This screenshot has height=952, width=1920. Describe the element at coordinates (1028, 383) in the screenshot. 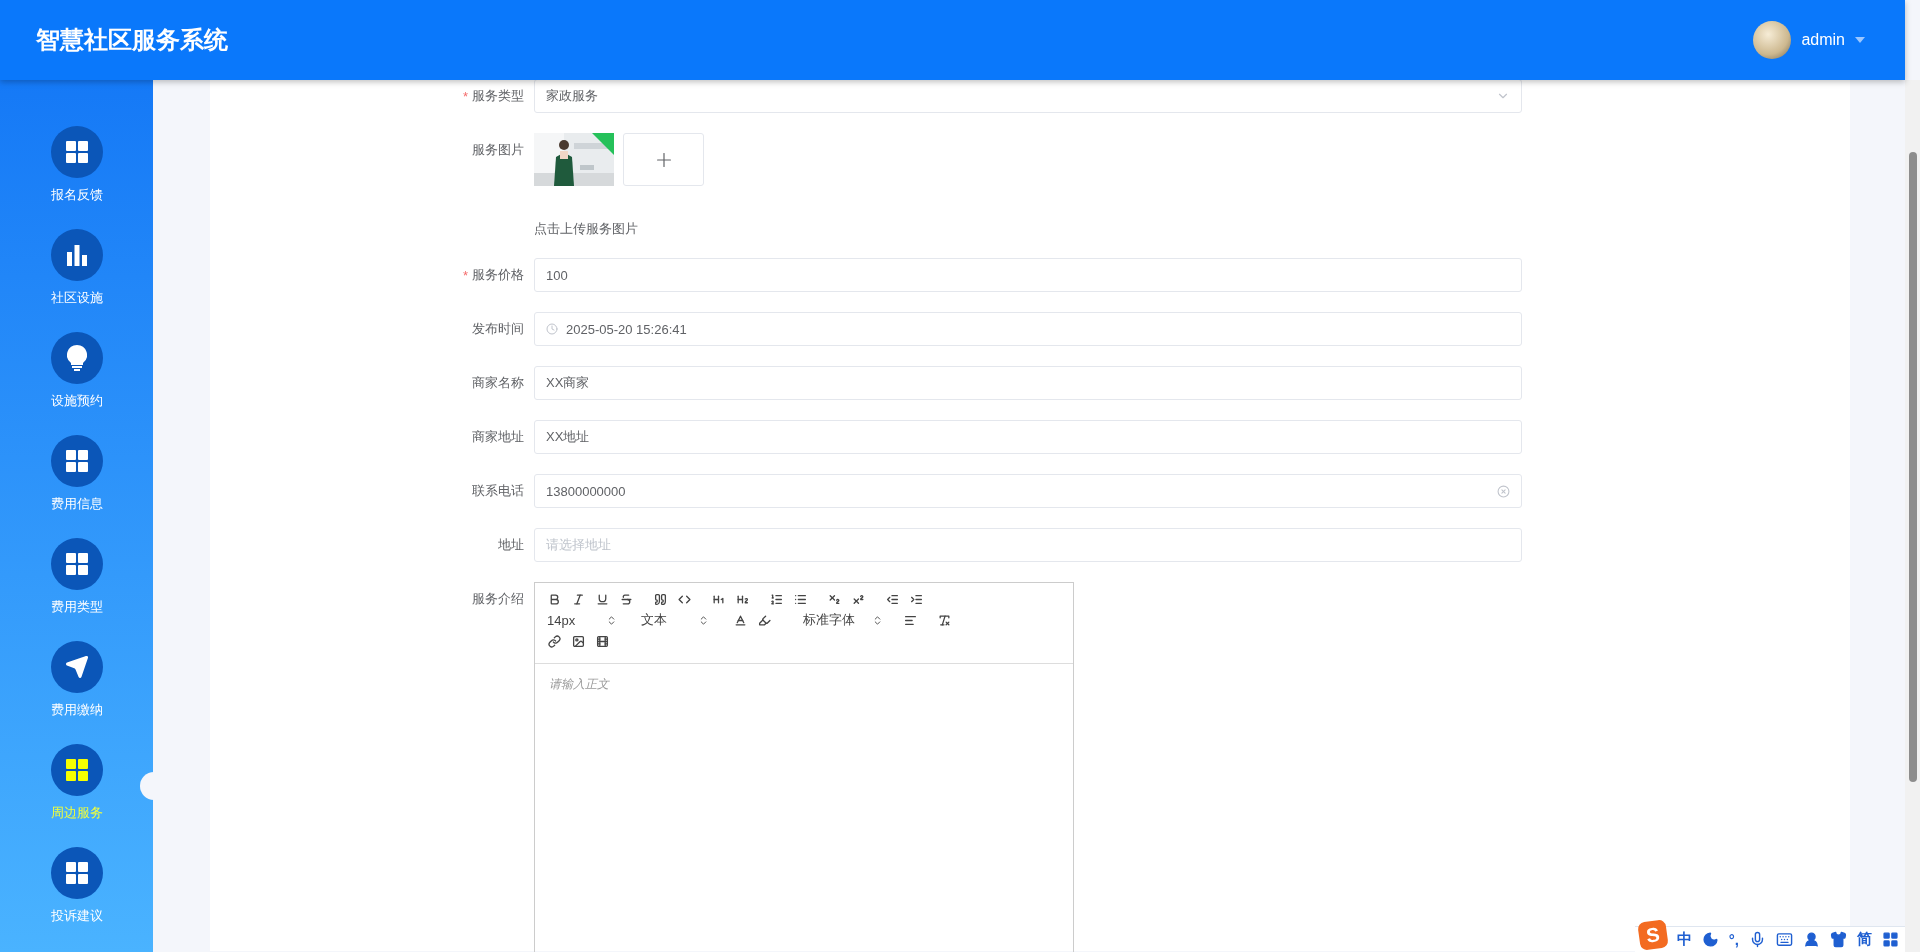

I see `input-field: XX商家` at that location.